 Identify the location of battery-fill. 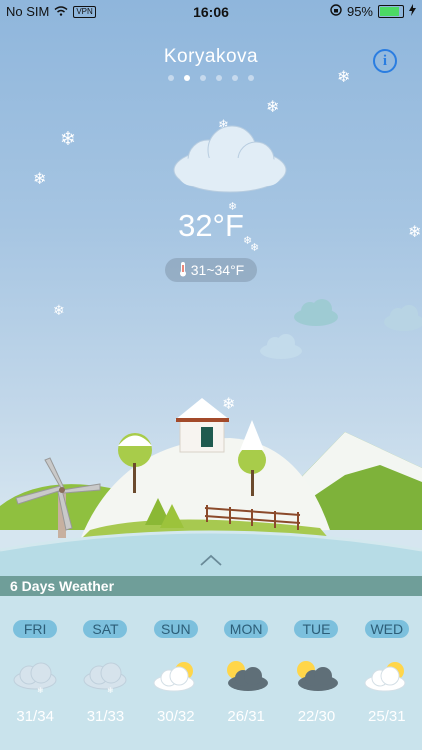
(389, 11).